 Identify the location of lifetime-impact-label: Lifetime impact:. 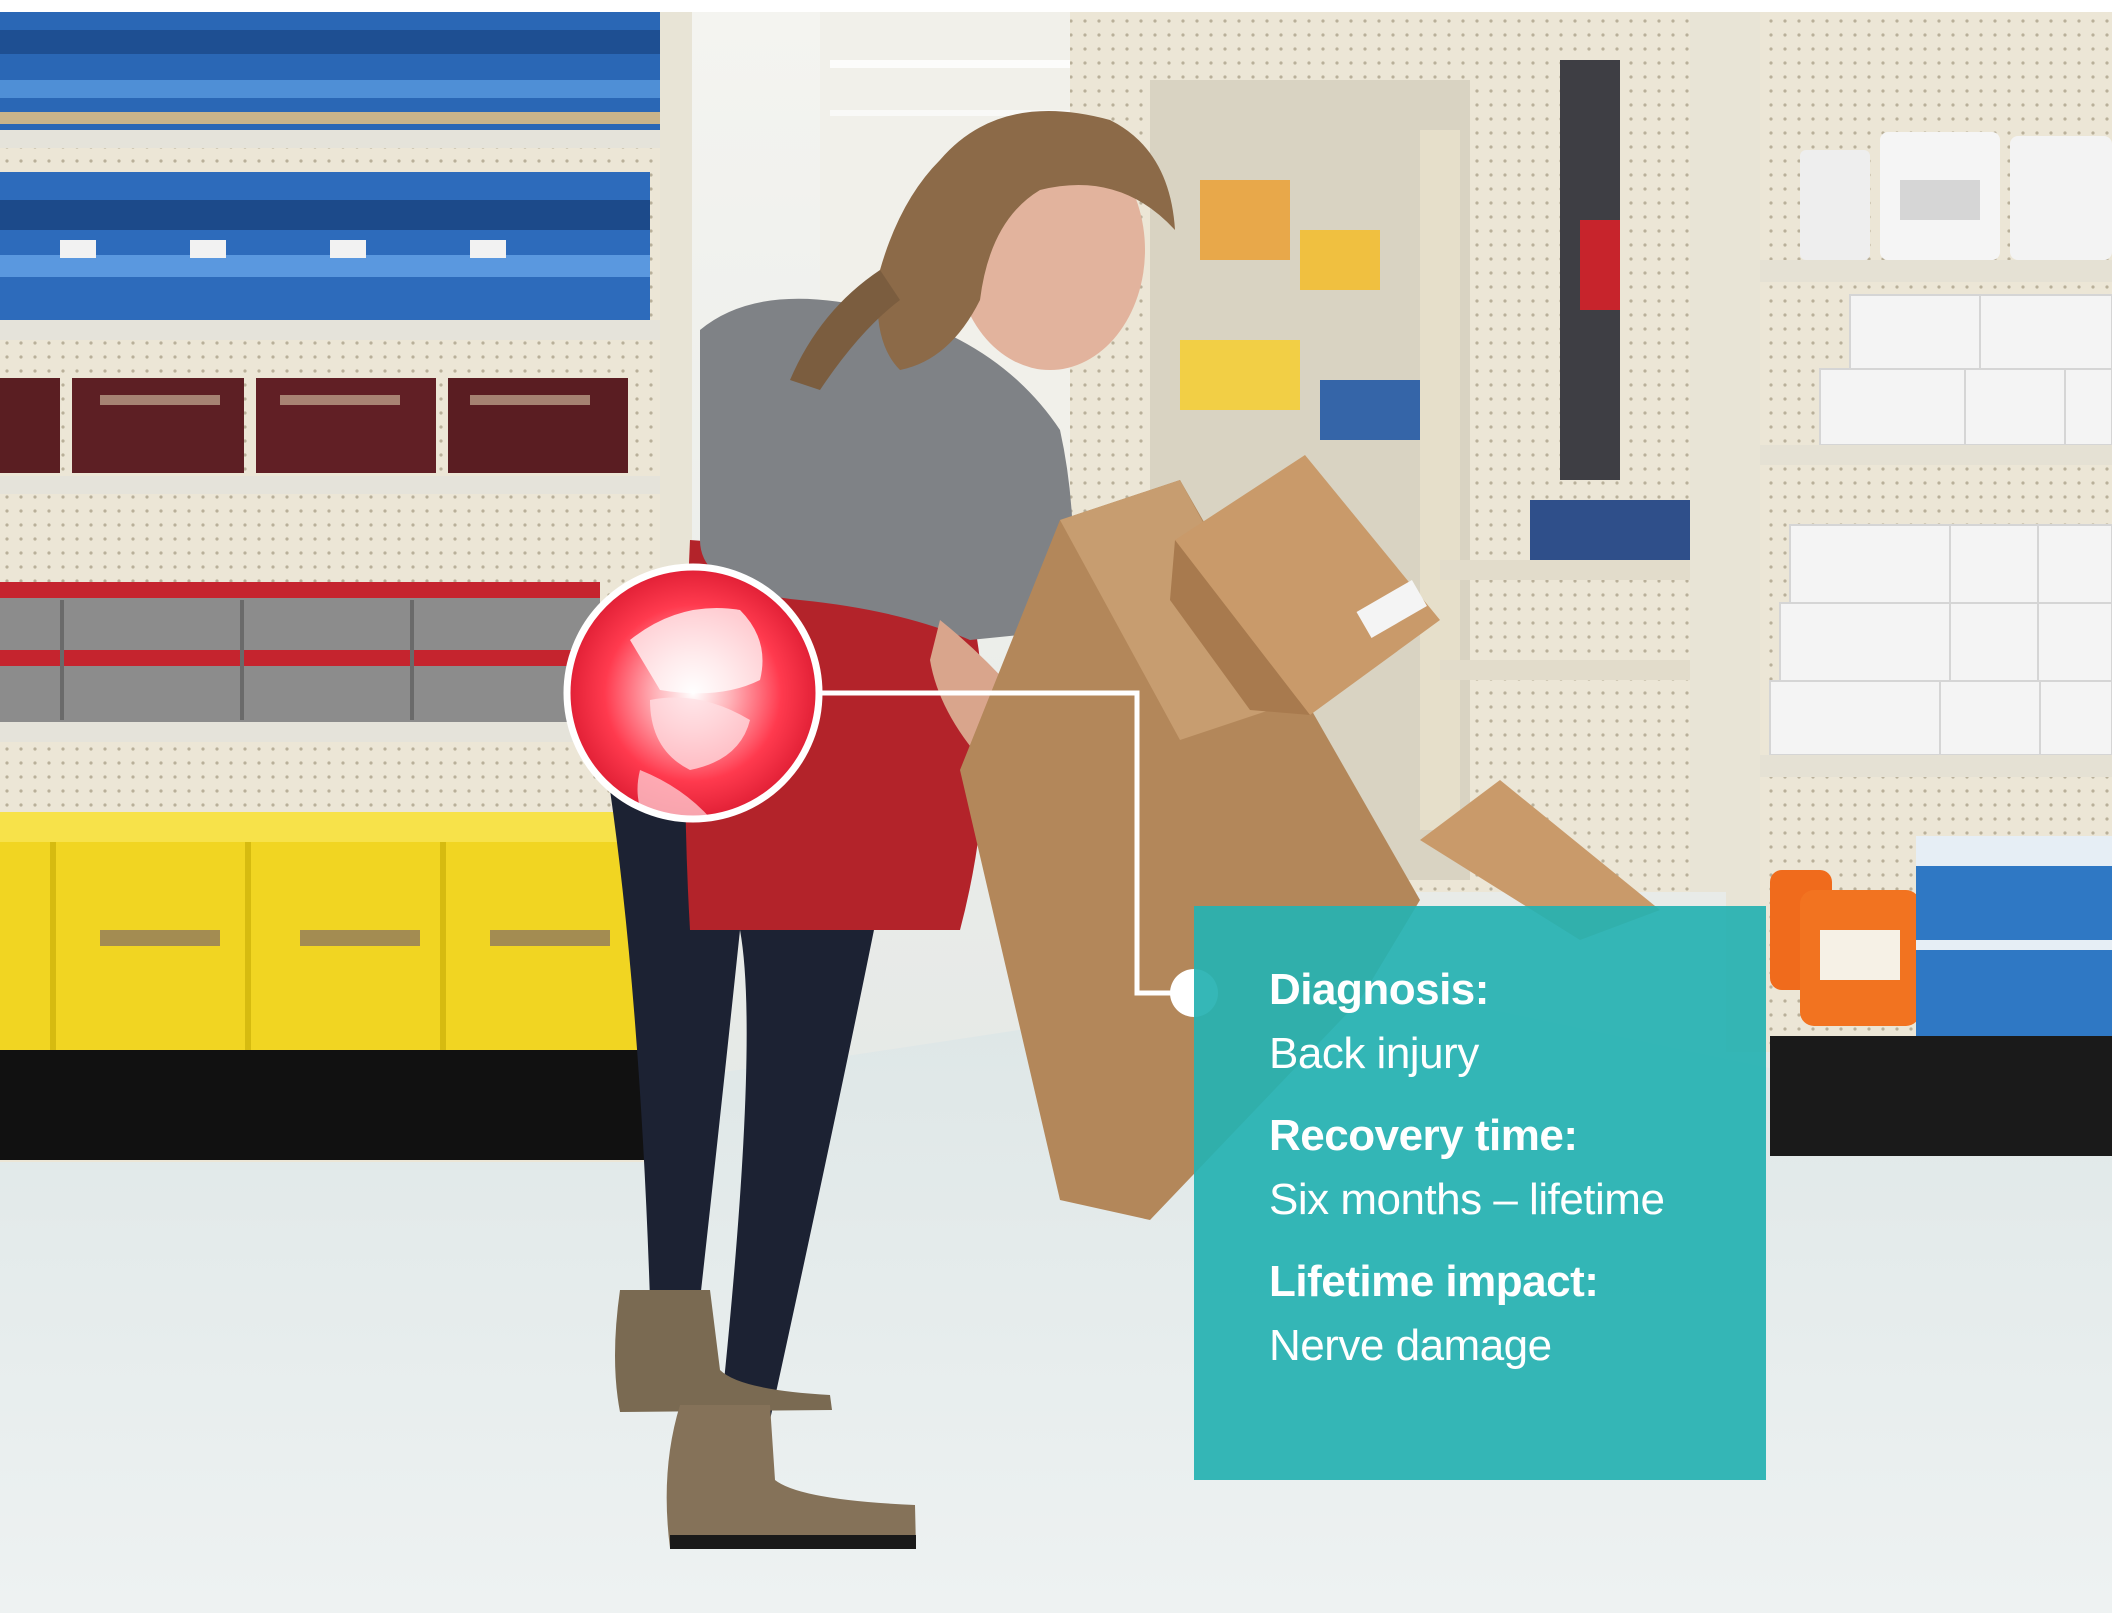
(1434, 1281).